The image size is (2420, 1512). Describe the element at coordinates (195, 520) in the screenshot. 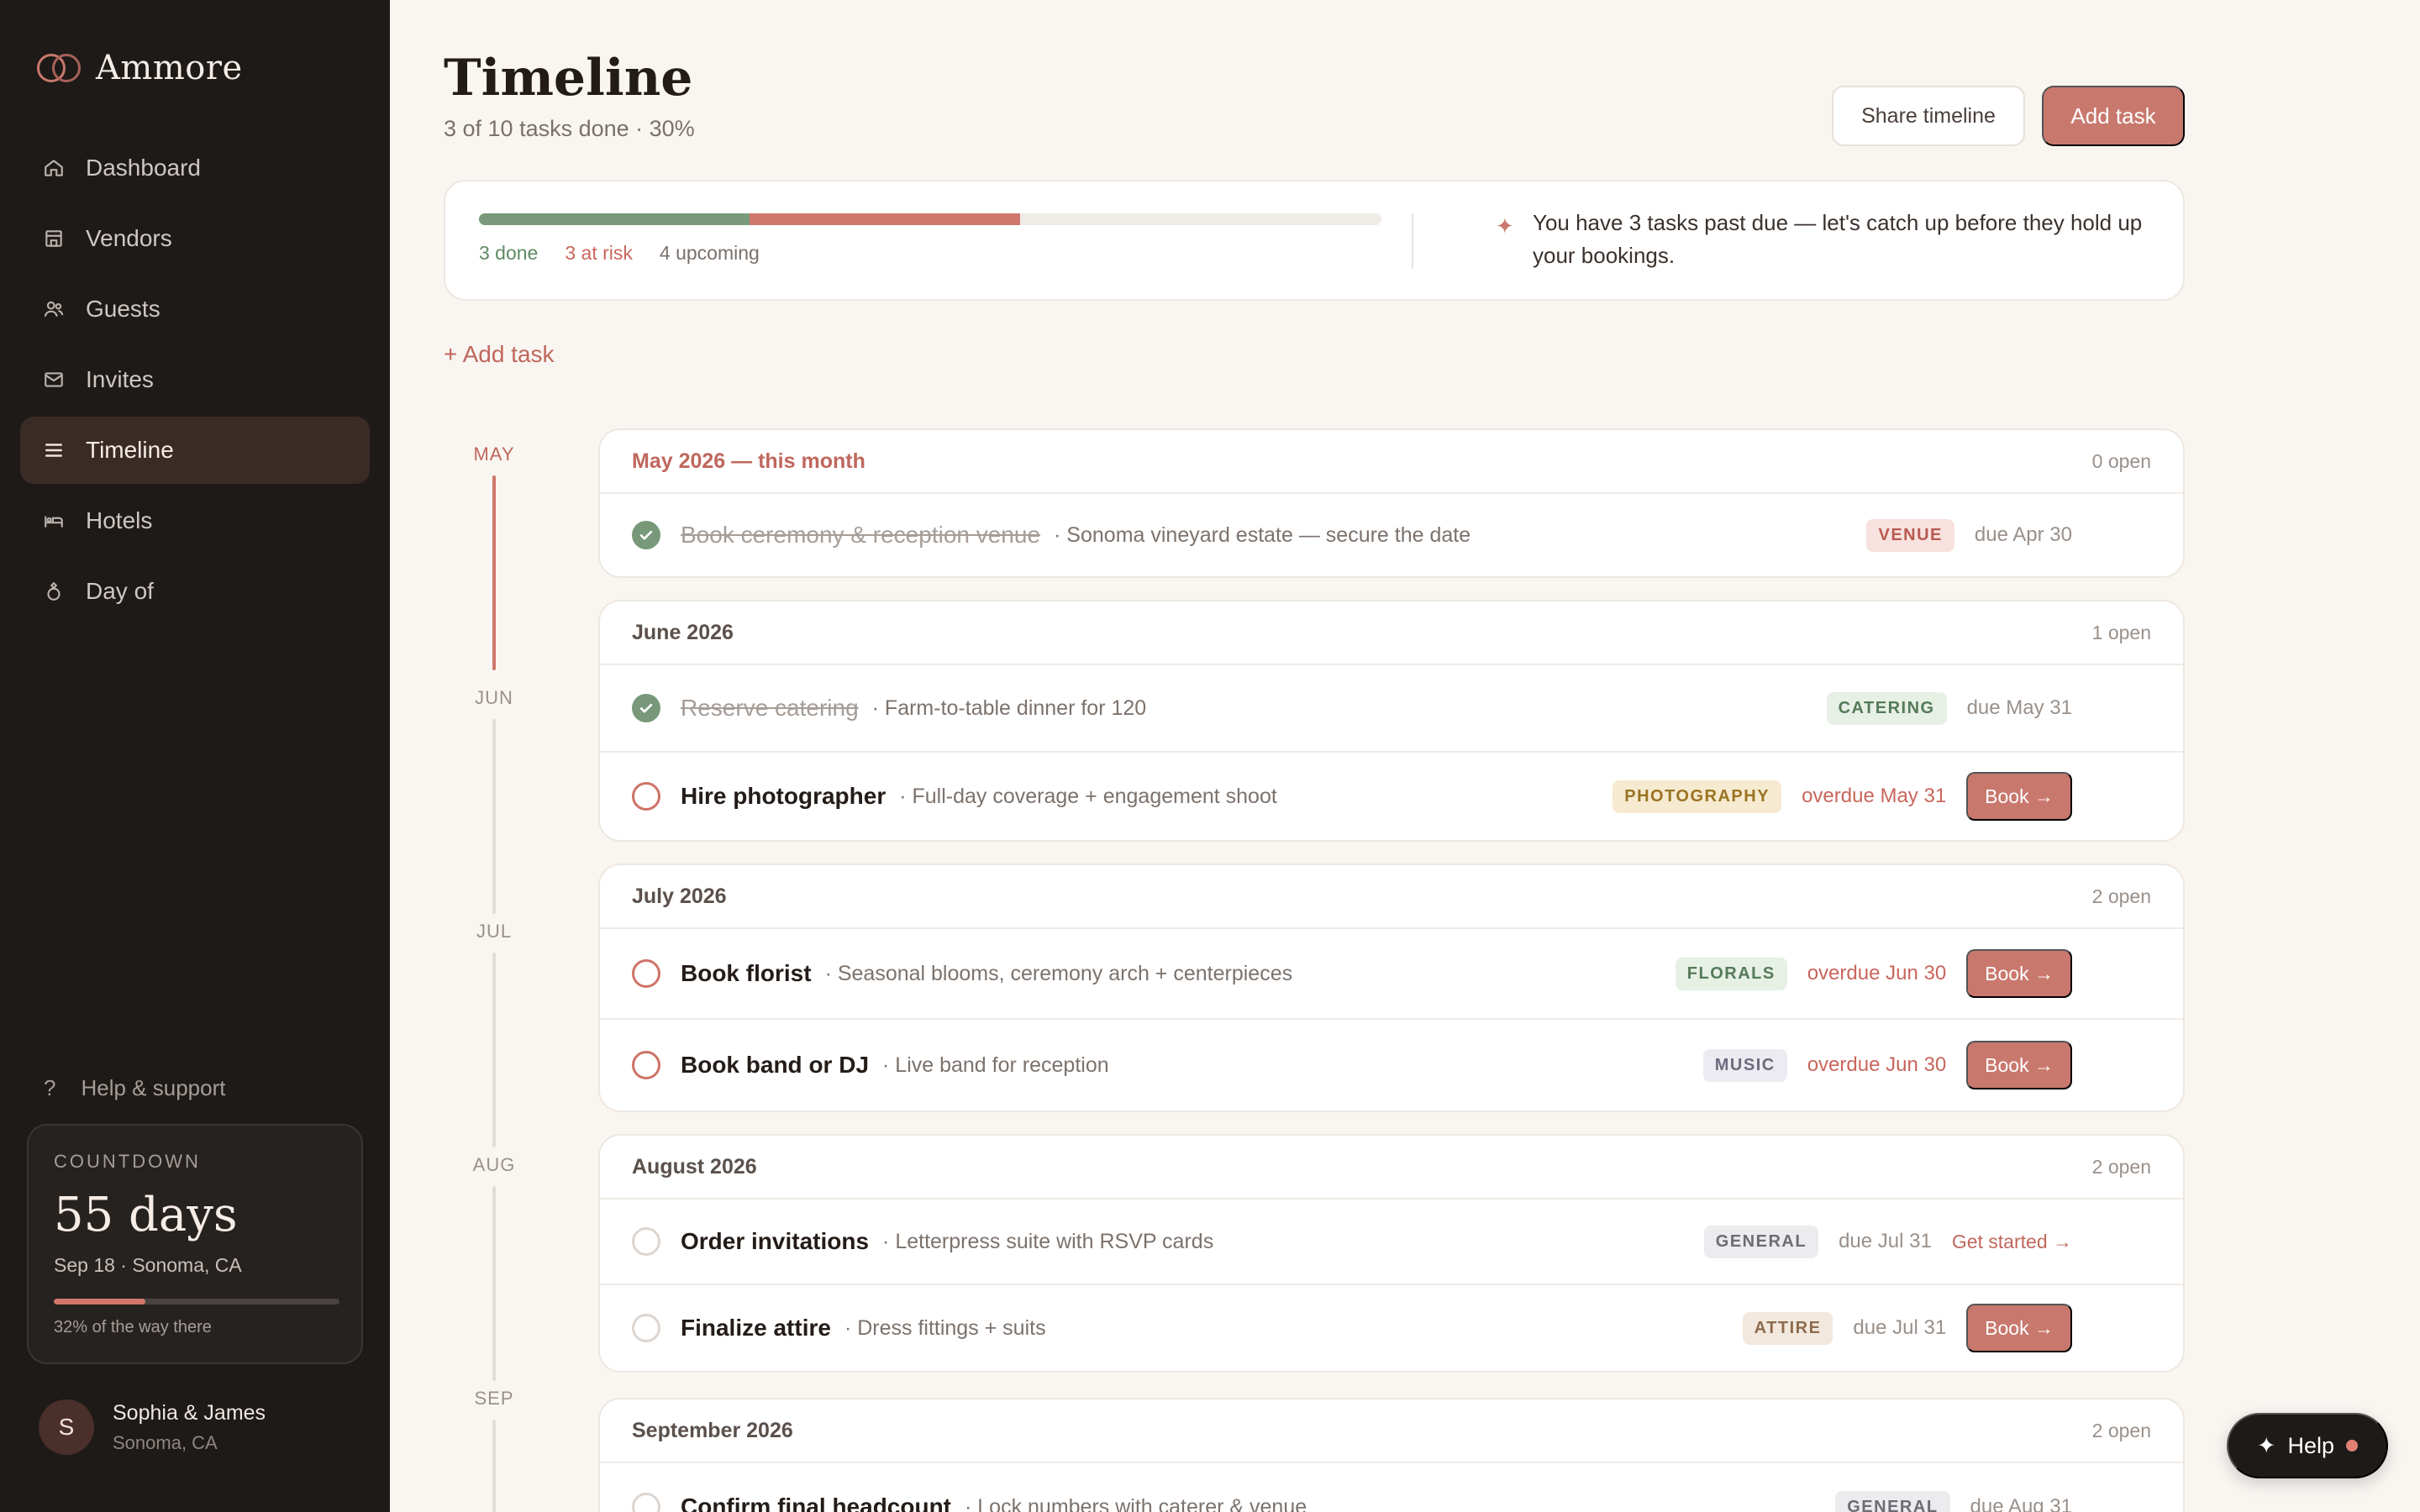

I see `sidebar-item-hotels: Hotels` at that location.